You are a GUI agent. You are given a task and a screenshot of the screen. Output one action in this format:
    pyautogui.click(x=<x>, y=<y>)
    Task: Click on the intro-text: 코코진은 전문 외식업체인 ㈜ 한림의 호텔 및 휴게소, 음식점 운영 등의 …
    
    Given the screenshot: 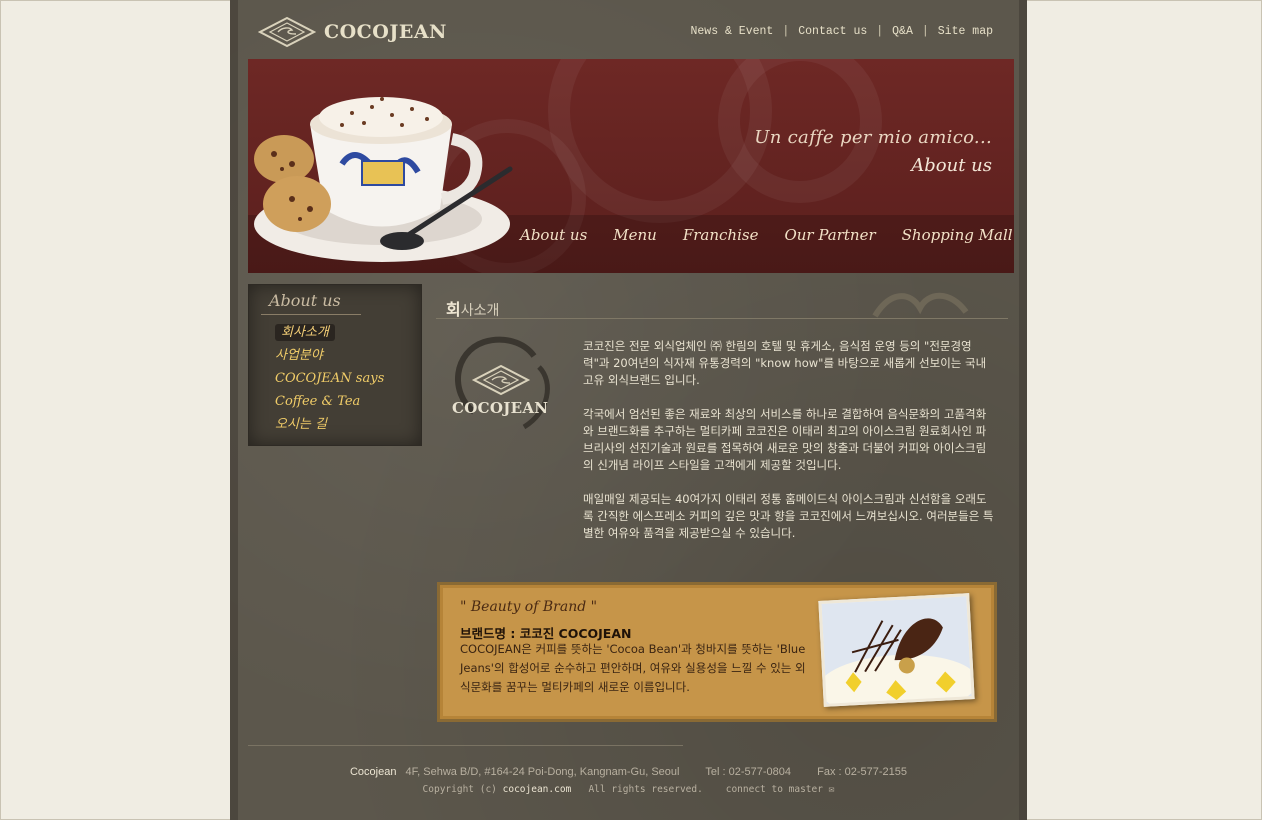 What is the action you would take?
    pyautogui.click(x=789, y=448)
    